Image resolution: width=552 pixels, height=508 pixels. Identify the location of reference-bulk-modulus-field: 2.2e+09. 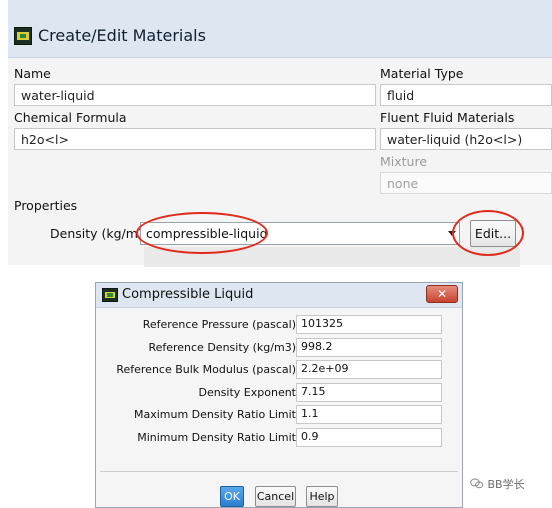
(369, 369).